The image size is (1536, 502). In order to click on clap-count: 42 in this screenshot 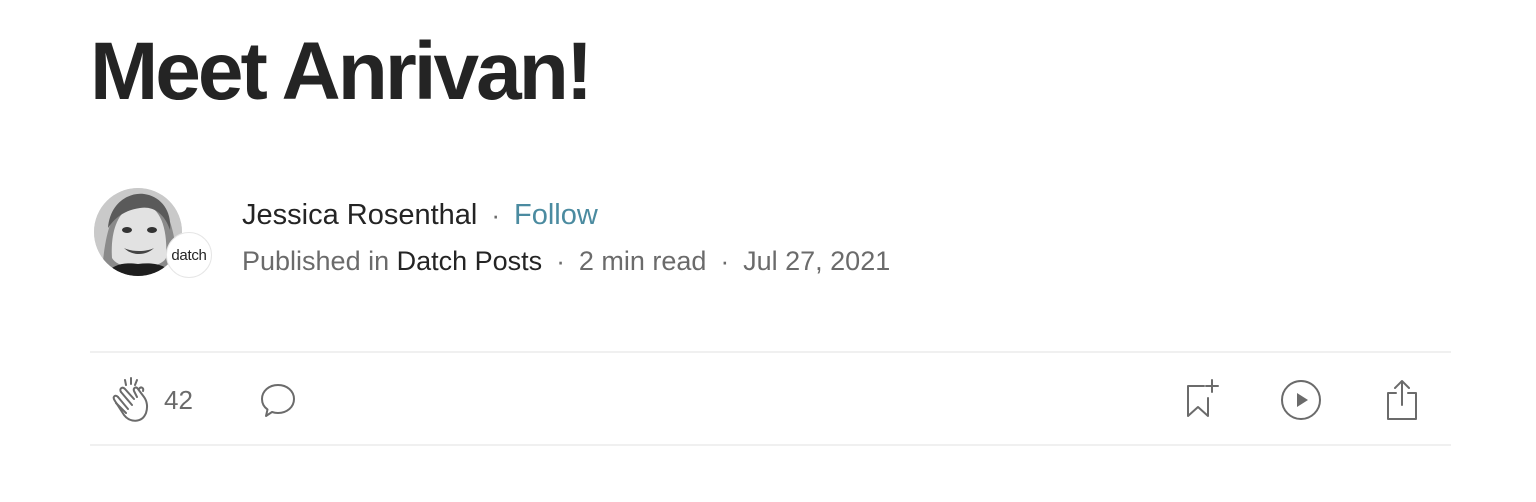, I will do `click(178, 399)`.